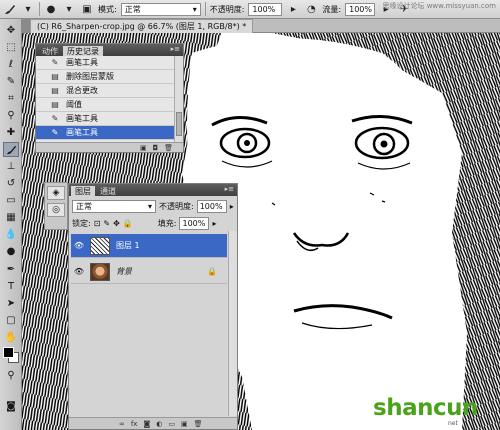  I want to click on new-layer-icon: ▣, so click(184, 424).